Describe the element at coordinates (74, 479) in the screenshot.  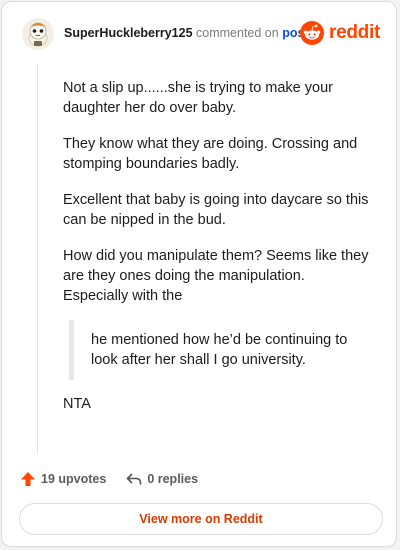
I see `upvote-count: 19 upvotes` at that location.